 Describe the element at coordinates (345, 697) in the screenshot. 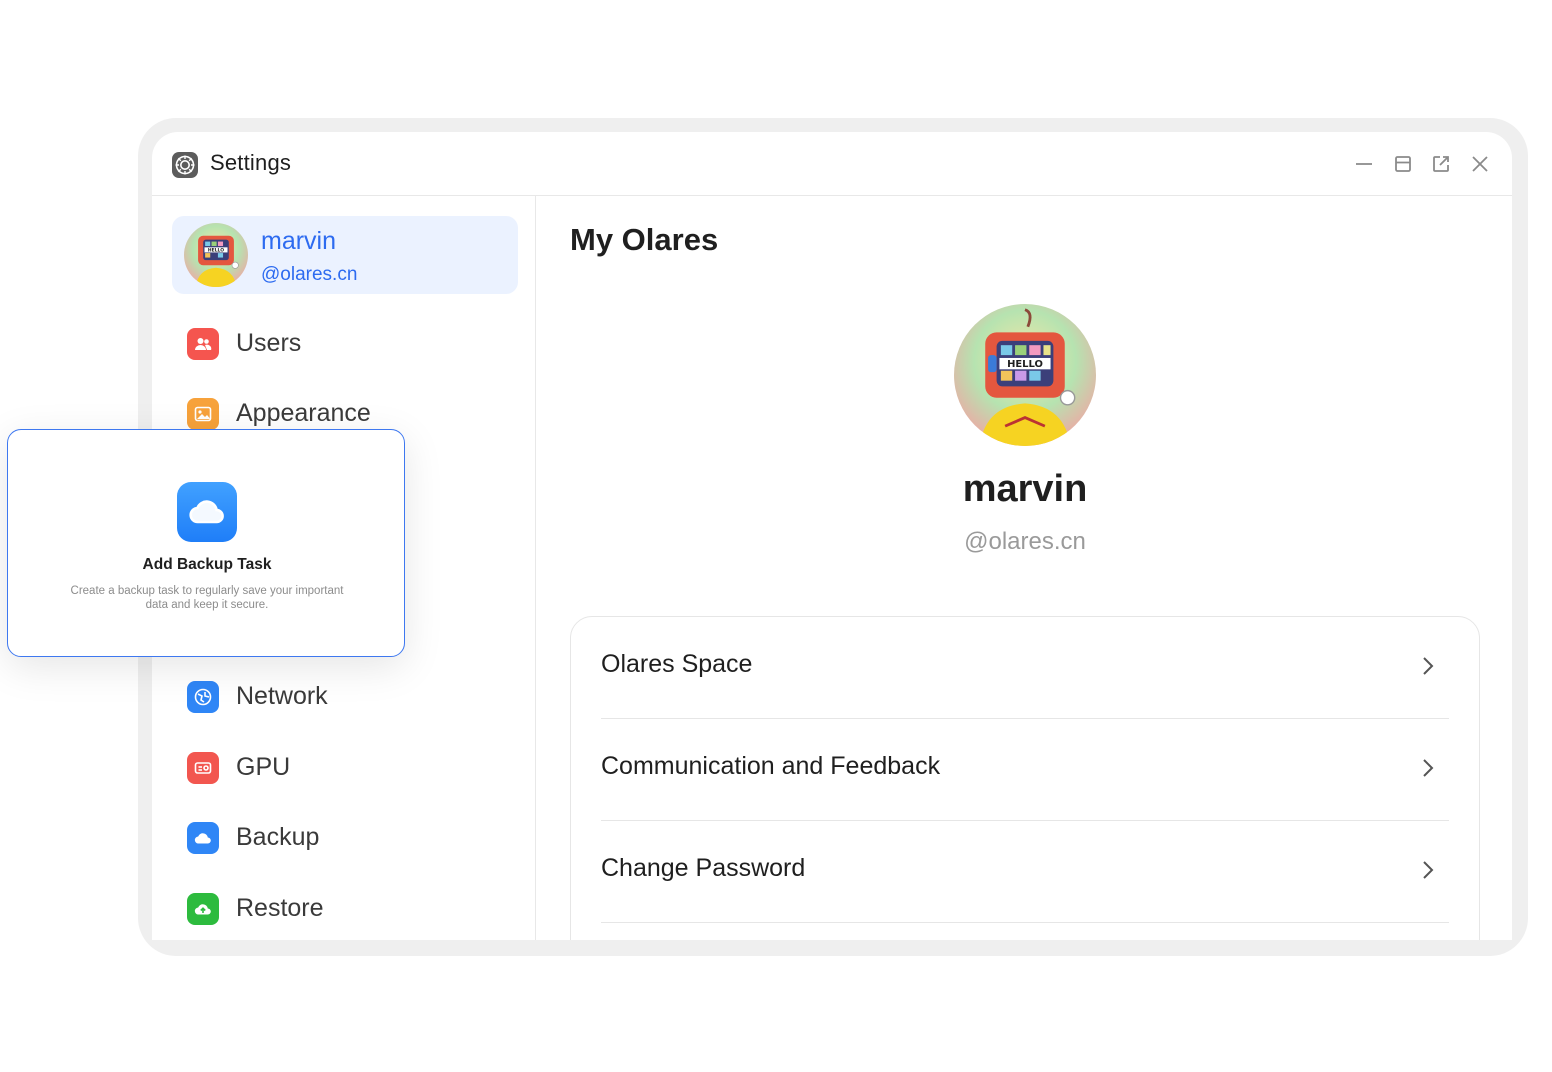

I see `sidebar-item-network: Network` at that location.